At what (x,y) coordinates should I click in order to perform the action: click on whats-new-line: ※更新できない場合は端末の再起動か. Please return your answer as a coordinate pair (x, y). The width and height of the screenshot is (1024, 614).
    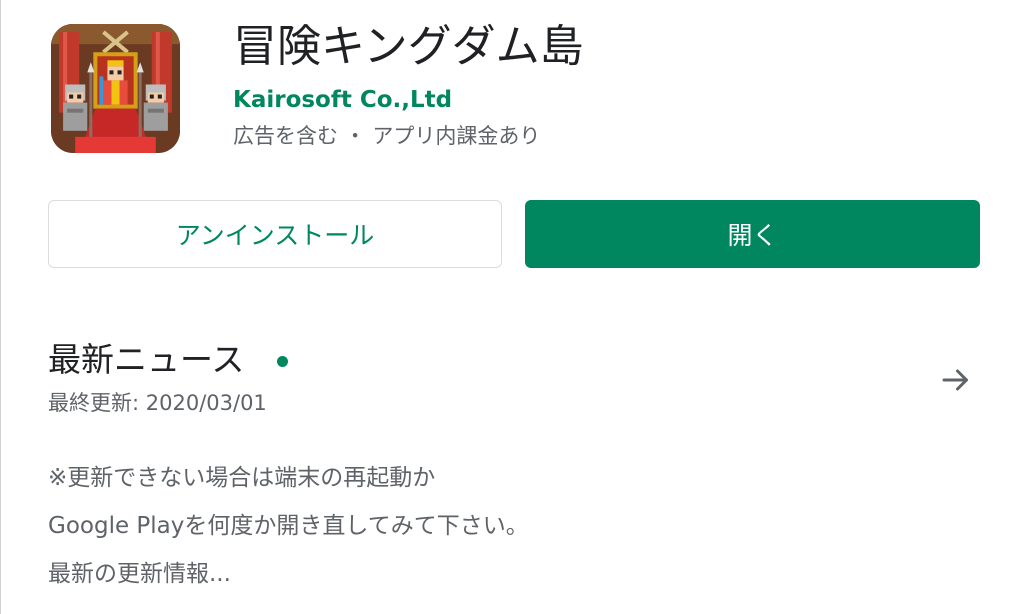
    Looking at the image, I should click on (242, 478).